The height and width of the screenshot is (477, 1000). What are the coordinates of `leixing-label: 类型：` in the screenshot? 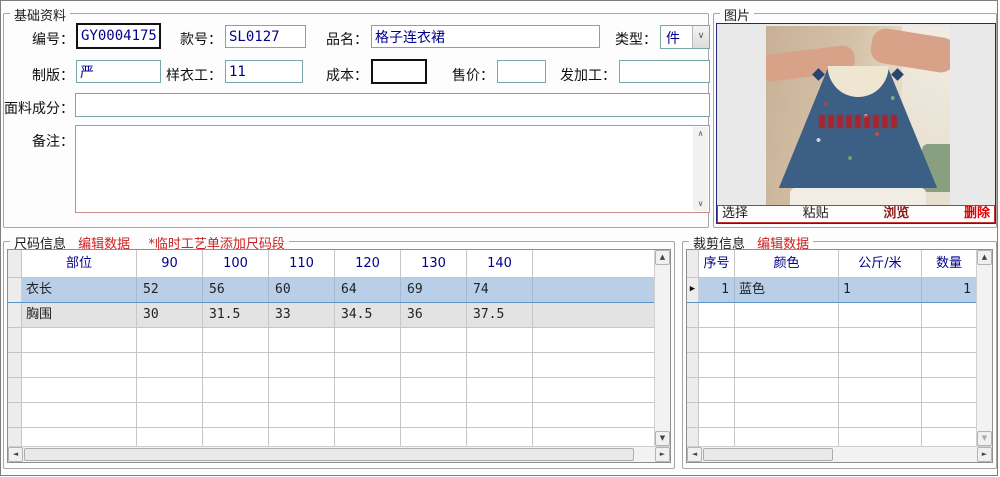 It's located at (636, 40).